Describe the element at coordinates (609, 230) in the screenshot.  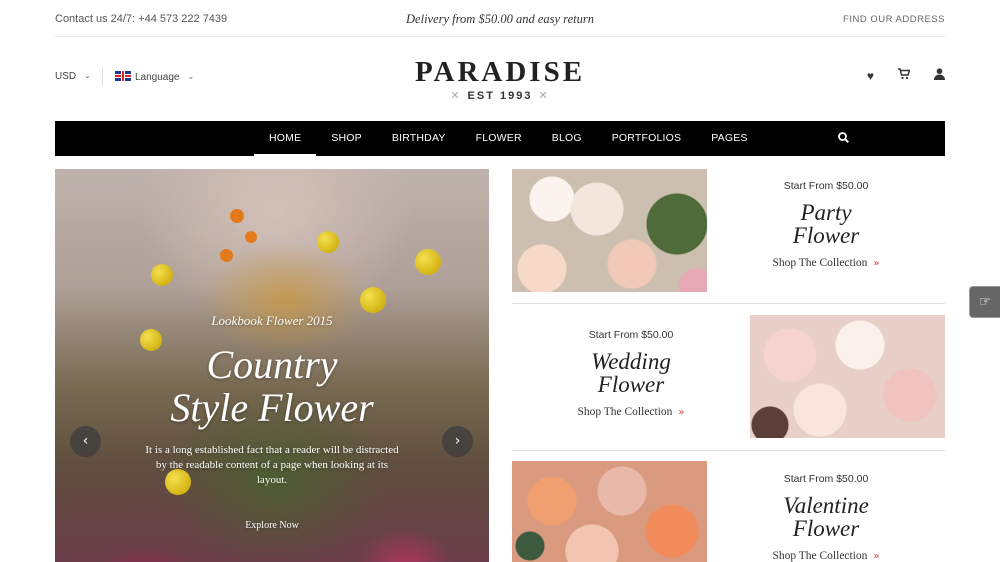
I see `party-flower-image` at that location.